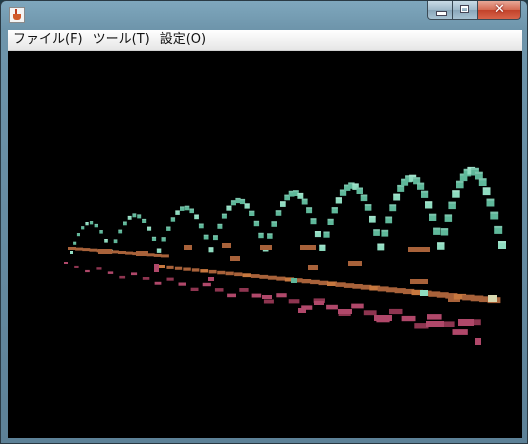  I want to click on minimize-button, so click(440, 10).